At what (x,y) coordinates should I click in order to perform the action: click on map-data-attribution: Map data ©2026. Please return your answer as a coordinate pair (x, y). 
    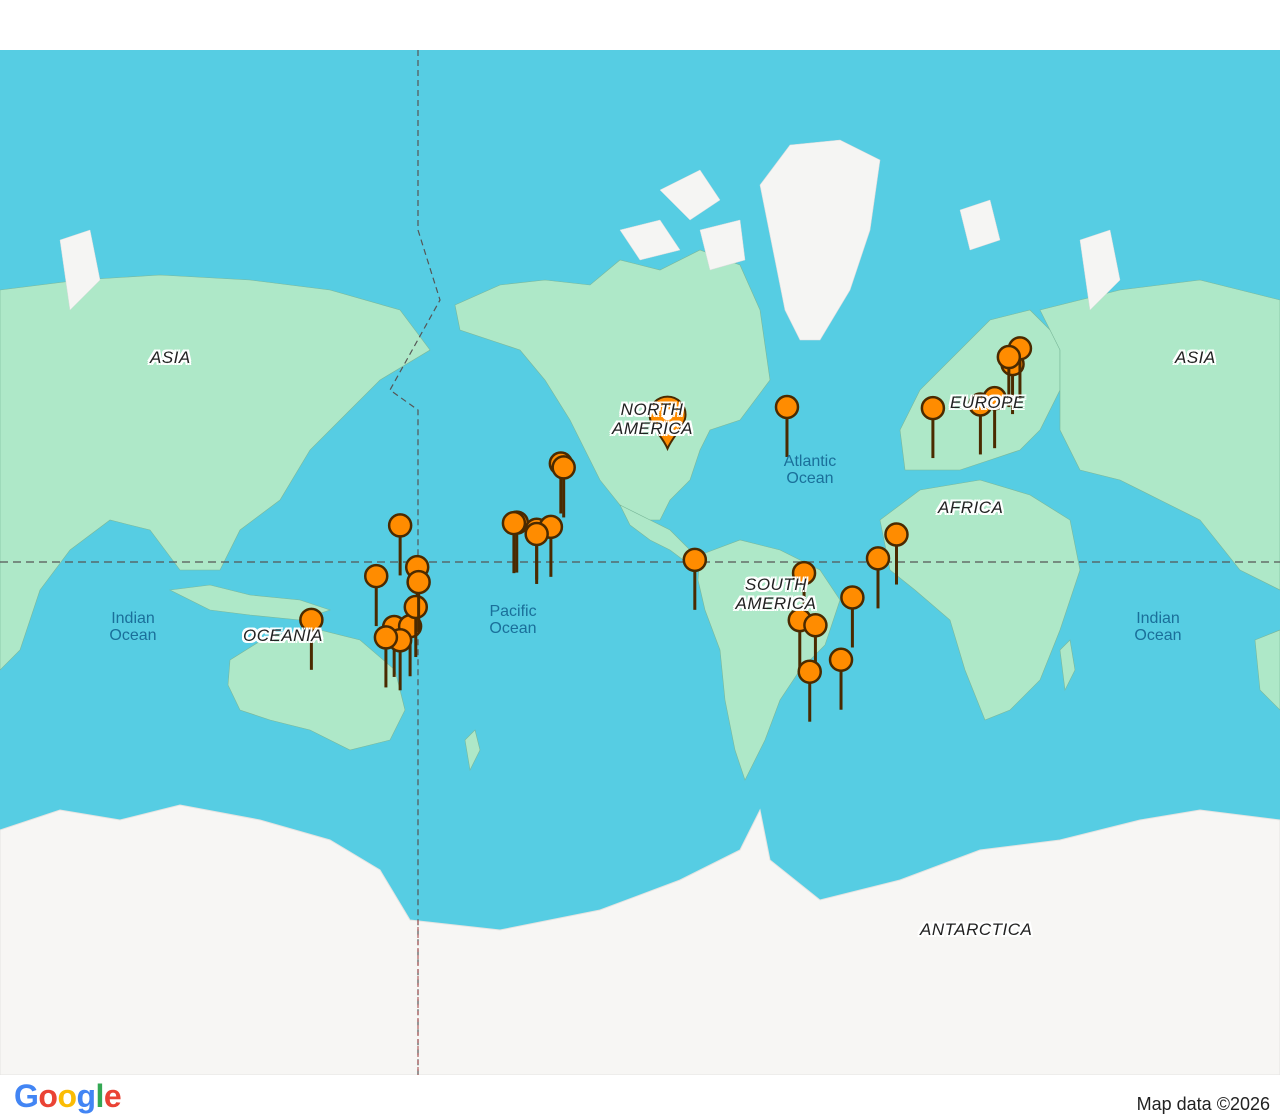
    Looking at the image, I should click on (1203, 1104).